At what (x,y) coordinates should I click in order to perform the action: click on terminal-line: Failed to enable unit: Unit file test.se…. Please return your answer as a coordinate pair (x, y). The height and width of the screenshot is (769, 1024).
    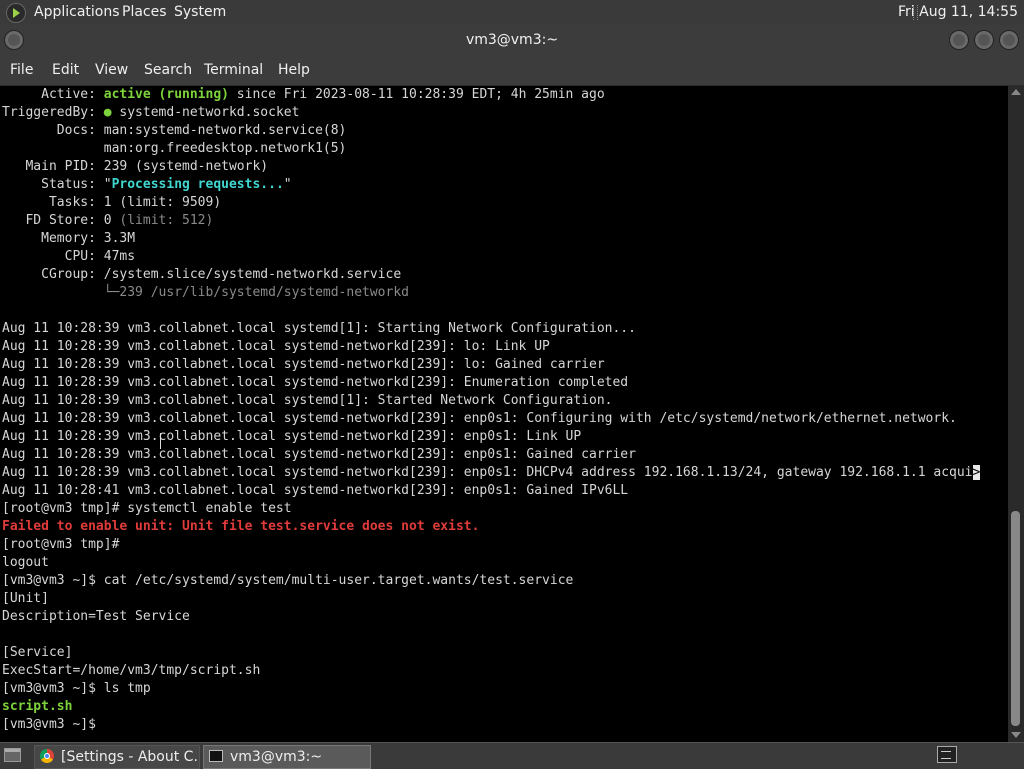
    Looking at the image, I should click on (505, 527).